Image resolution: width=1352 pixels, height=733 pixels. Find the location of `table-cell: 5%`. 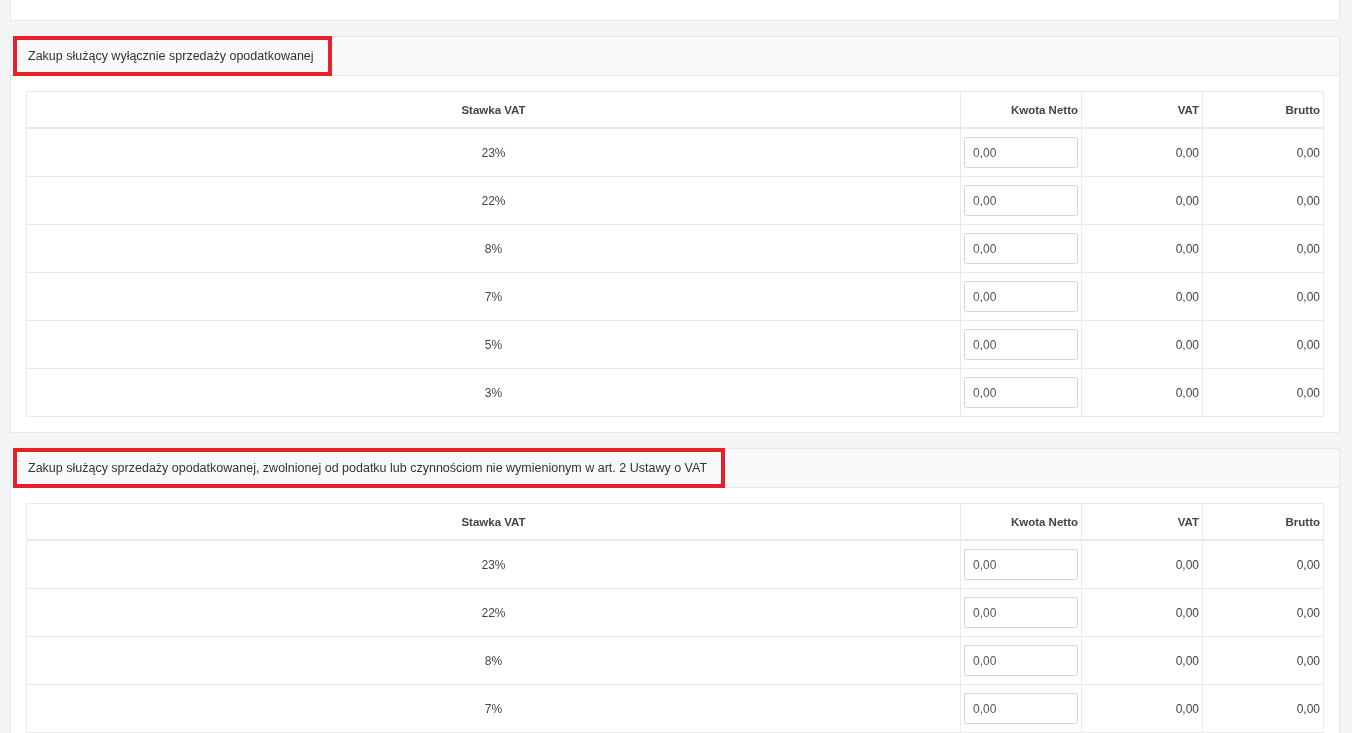

table-cell: 5% is located at coordinates (493, 344).